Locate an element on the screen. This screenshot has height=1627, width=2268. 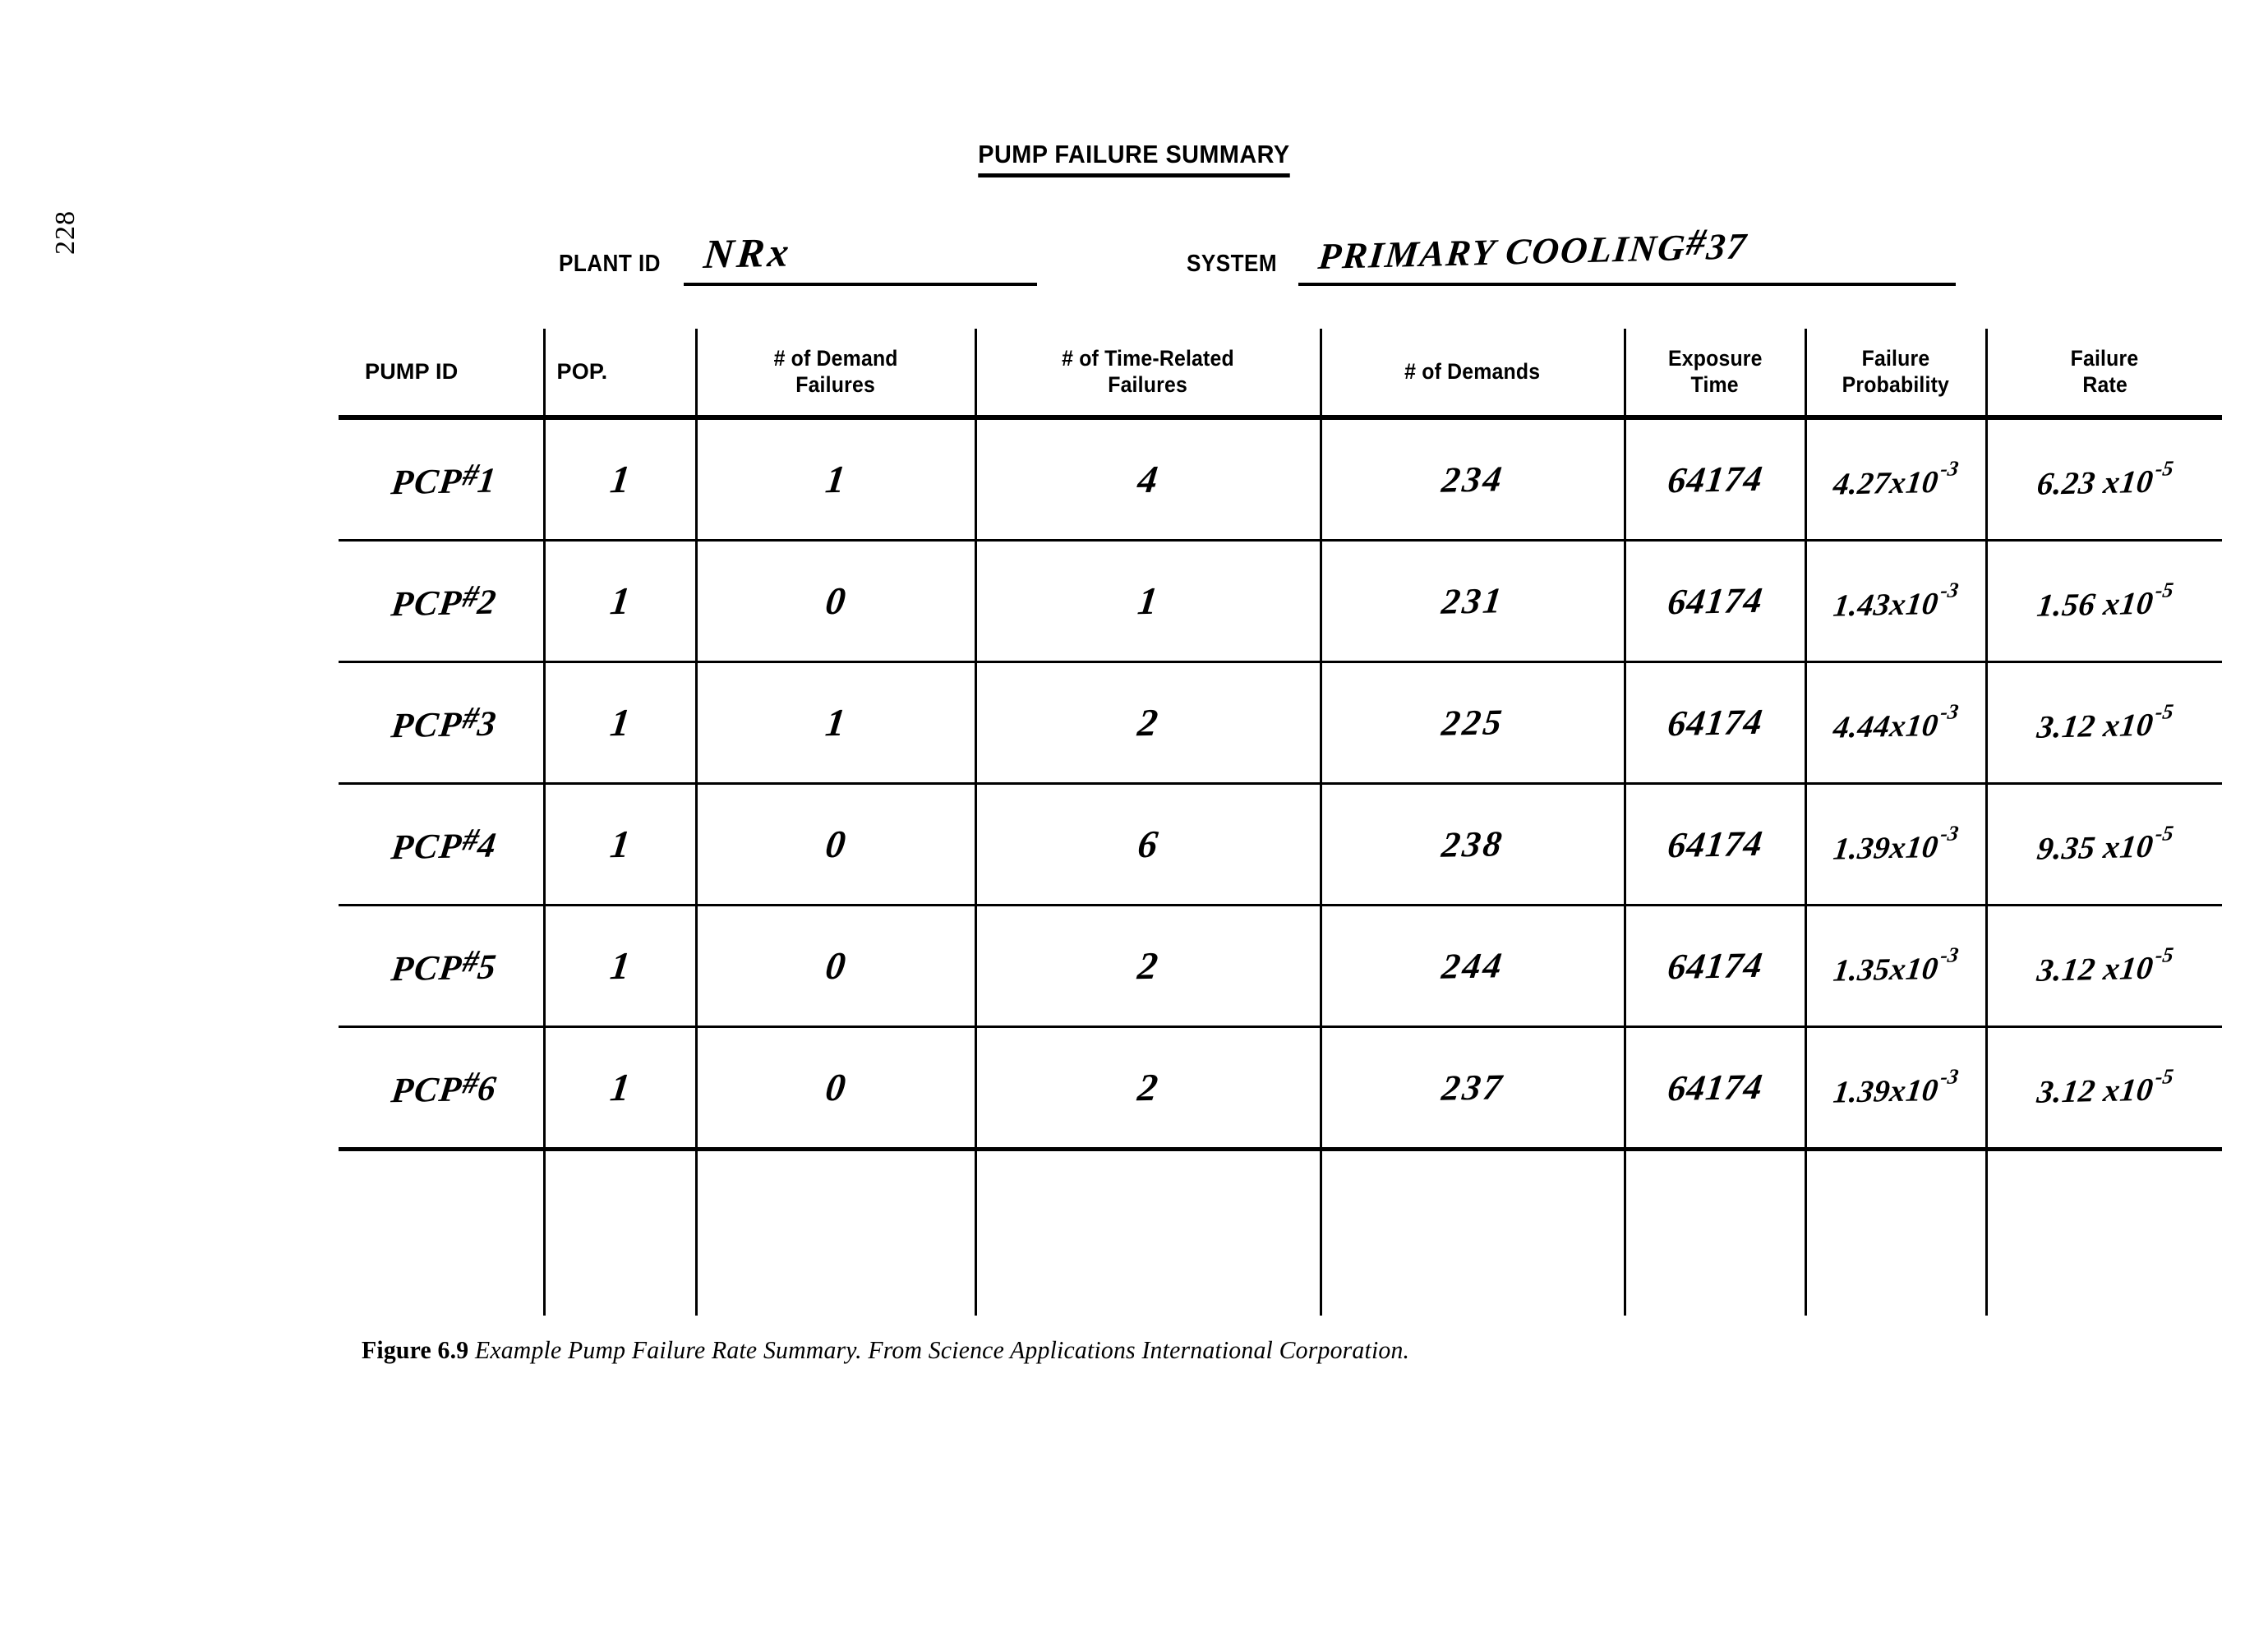
failure-probability-value: 1.43x10-3 is located at coordinates (1896, 601).